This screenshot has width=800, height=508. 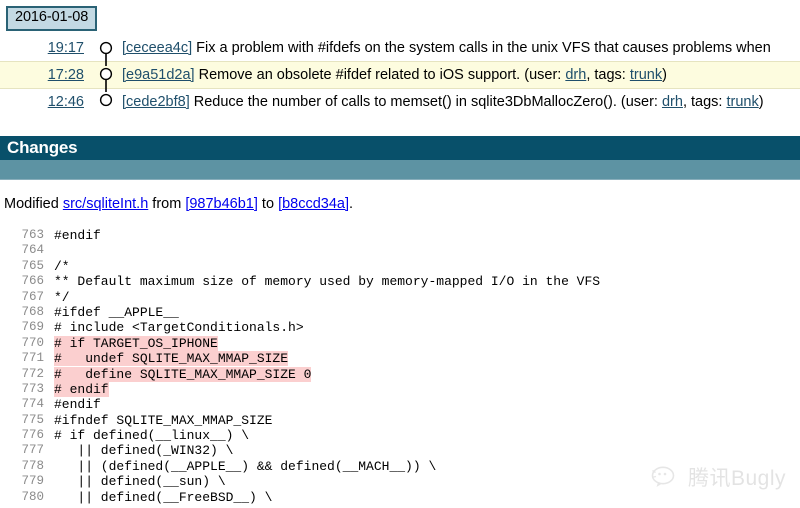 I want to click on code-line-number: 771, so click(x=32, y=358).